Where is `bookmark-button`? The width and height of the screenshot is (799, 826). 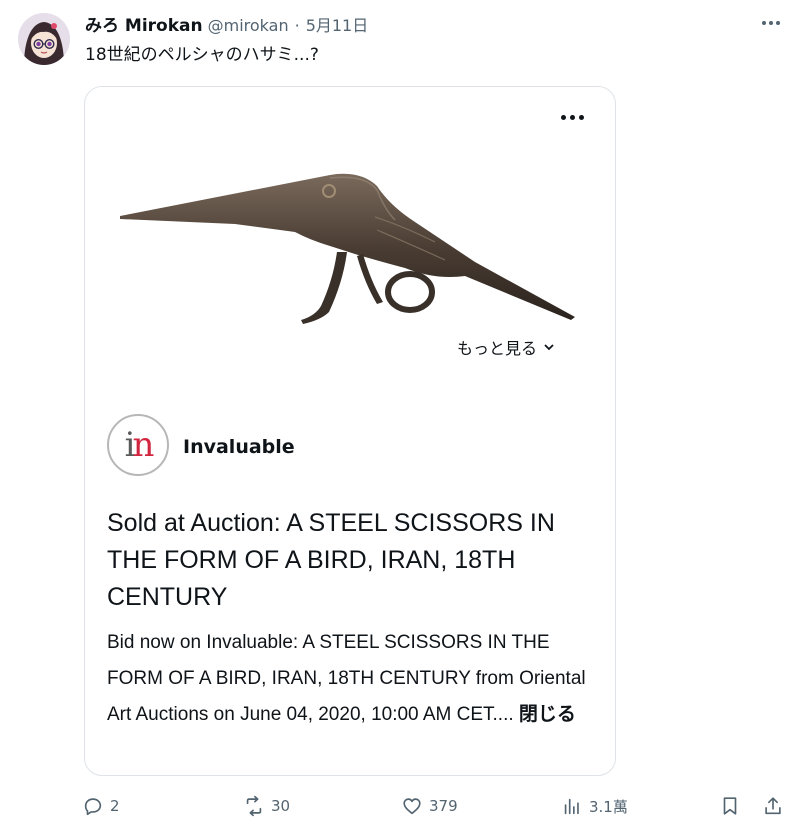 bookmark-button is located at coordinates (730, 806).